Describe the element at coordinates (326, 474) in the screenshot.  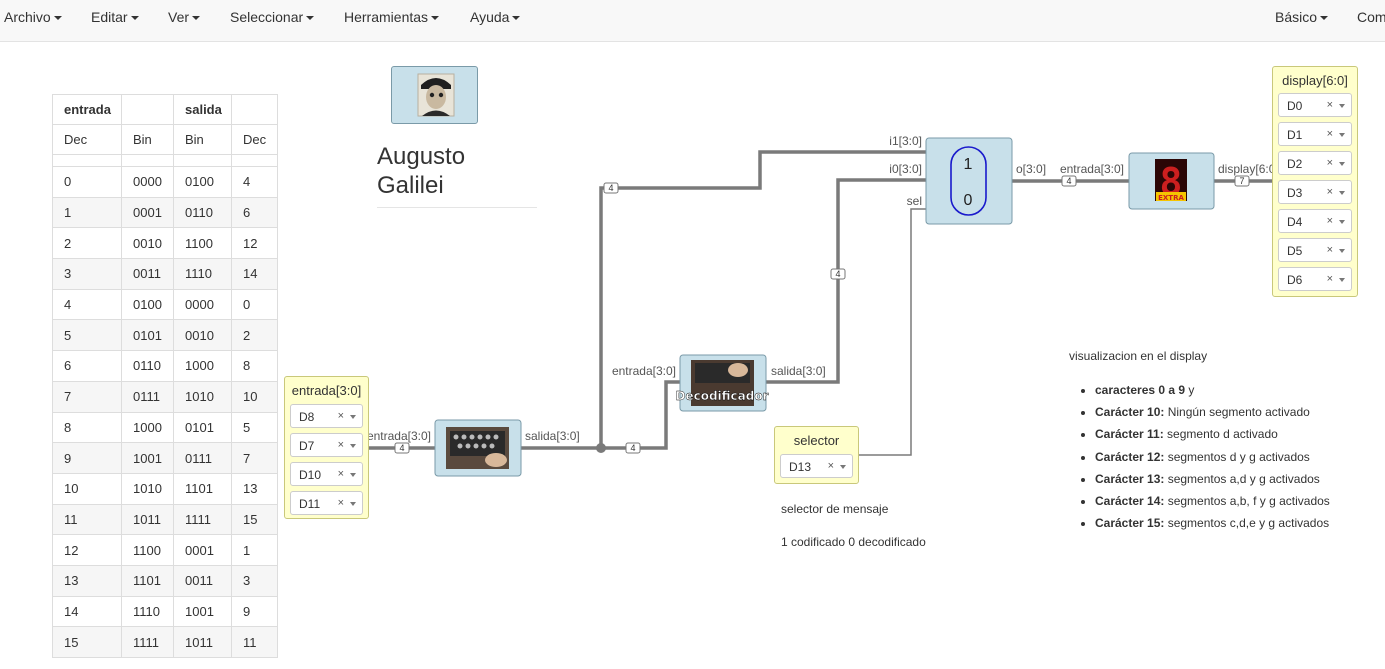
I see `pin-select: D10 ×` at that location.